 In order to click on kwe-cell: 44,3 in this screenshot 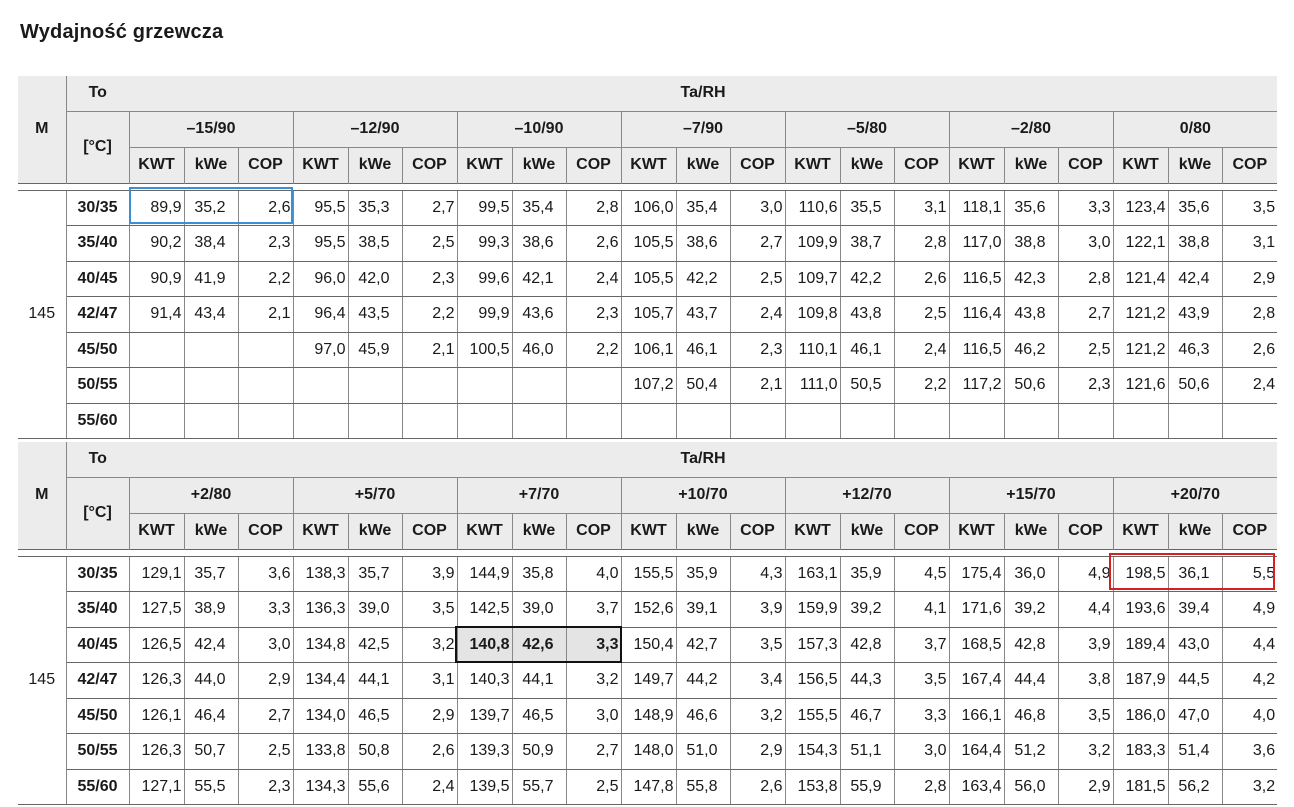, I will do `click(866, 680)`.